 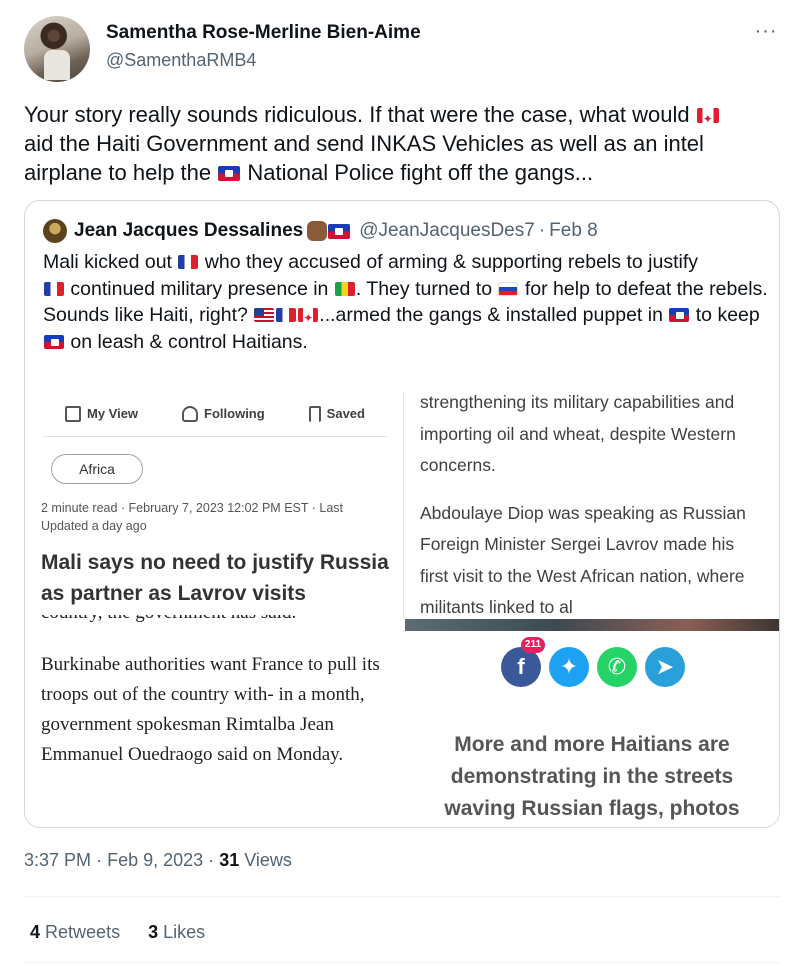 I want to click on tweet-stats: 4 Retweets 3 Likes, so click(x=117, y=932).